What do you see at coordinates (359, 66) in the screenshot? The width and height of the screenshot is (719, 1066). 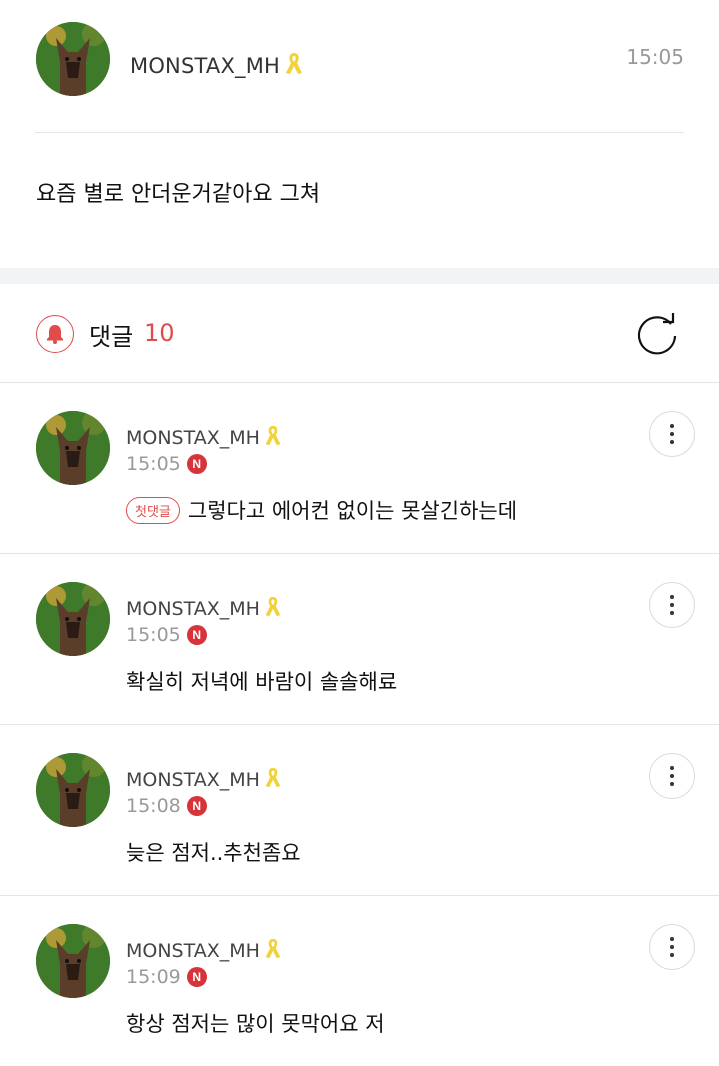 I see `post-header: MONSTAX_MH 15:05` at bounding box center [359, 66].